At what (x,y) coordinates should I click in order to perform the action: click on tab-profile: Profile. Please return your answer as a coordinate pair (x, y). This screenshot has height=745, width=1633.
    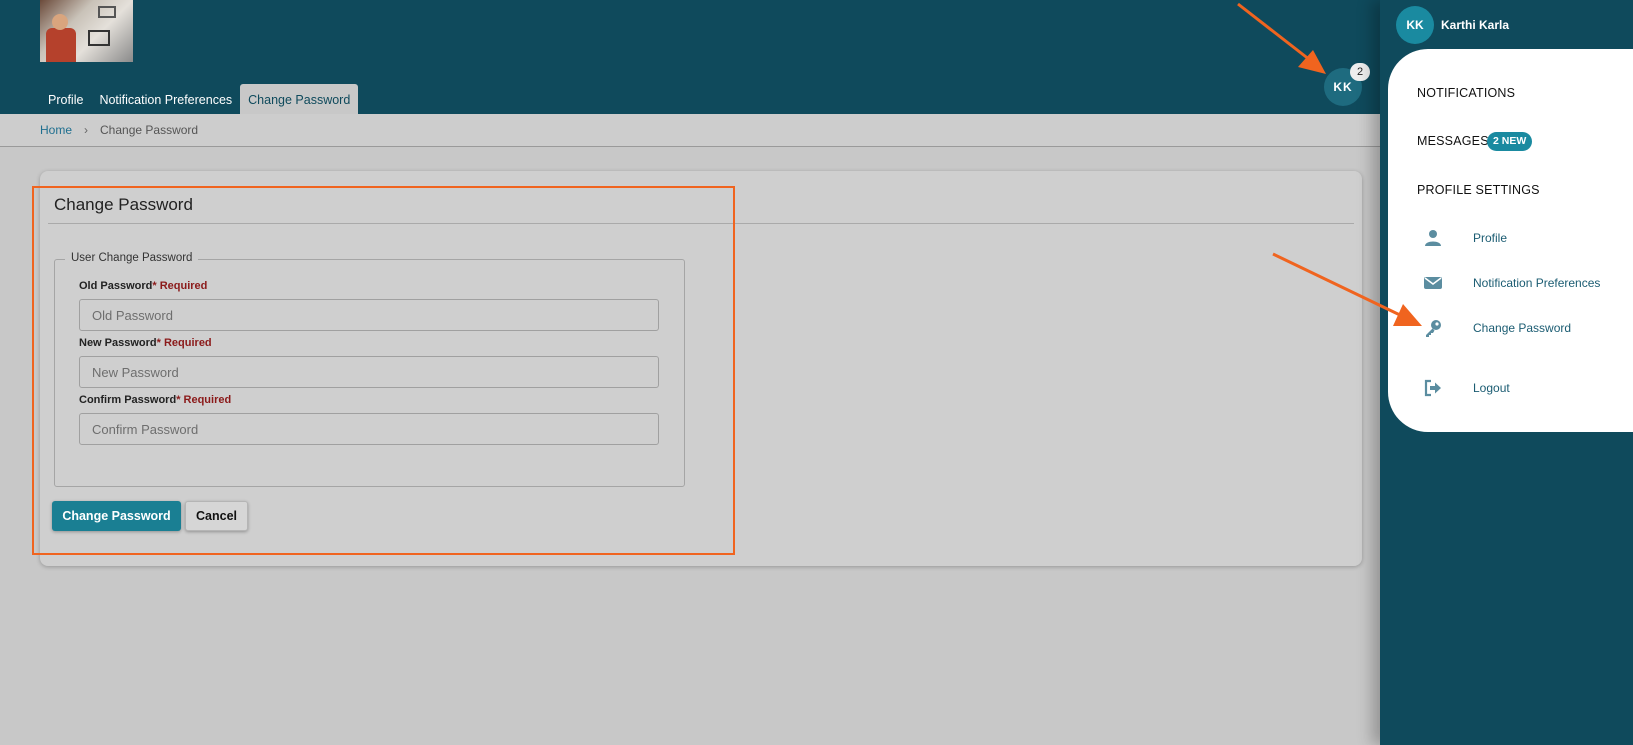
    Looking at the image, I should click on (65, 99).